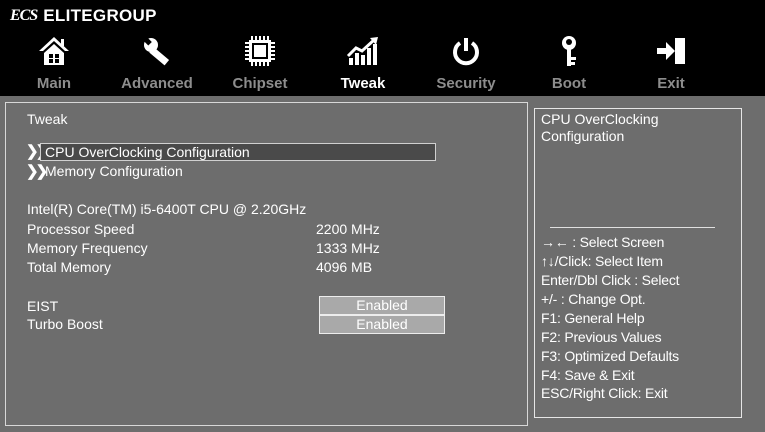 The width and height of the screenshot is (765, 432). What do you see at coordinates (157, 51) in the screenshot?
I see `wrench-icon` at bounding box center [157, 51].